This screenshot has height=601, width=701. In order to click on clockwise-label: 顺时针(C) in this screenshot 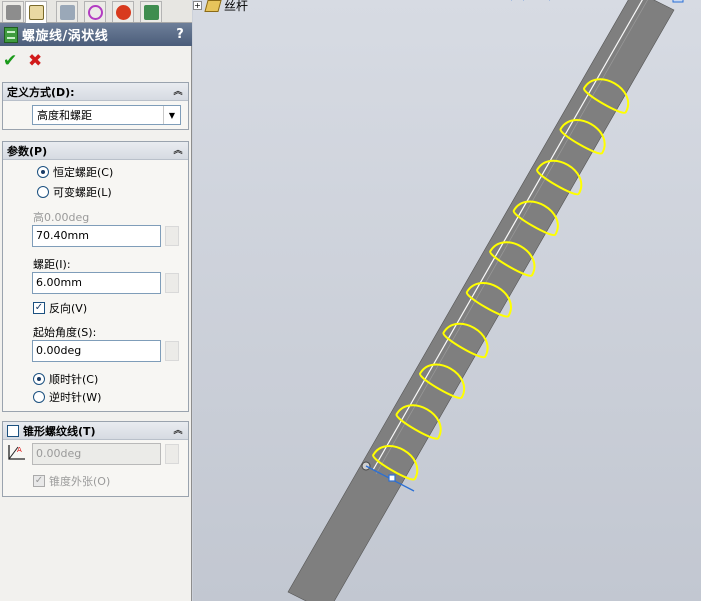, I will do `click(74, 379)`.